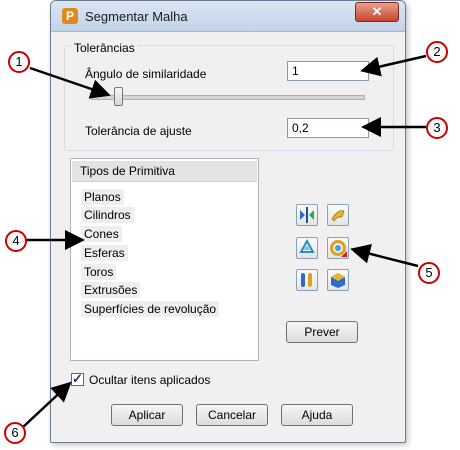  What do you see at coordinates (16, 241) in the screenshot?
I see `callout-4: 4` at bounding box center [16, 241].